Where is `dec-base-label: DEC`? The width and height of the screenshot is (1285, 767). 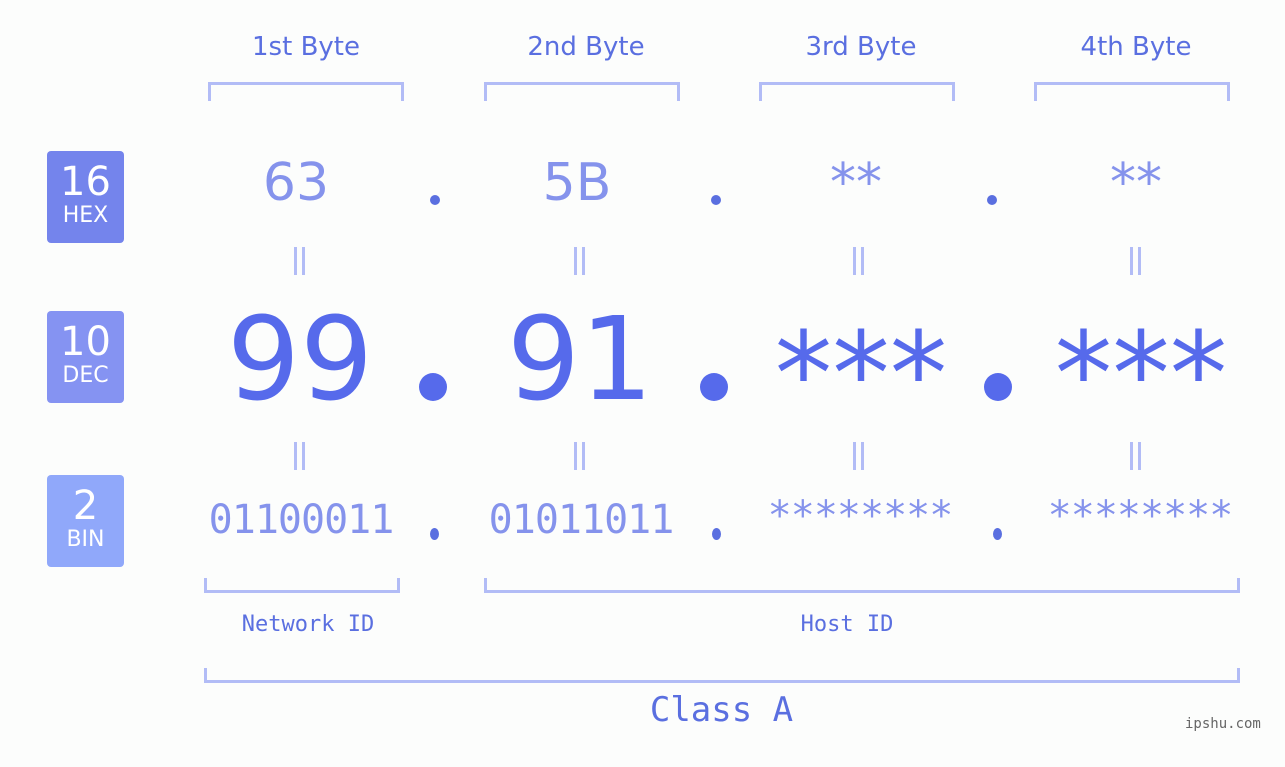
dec-base-label: DEC is located at coordinates (85, 375).